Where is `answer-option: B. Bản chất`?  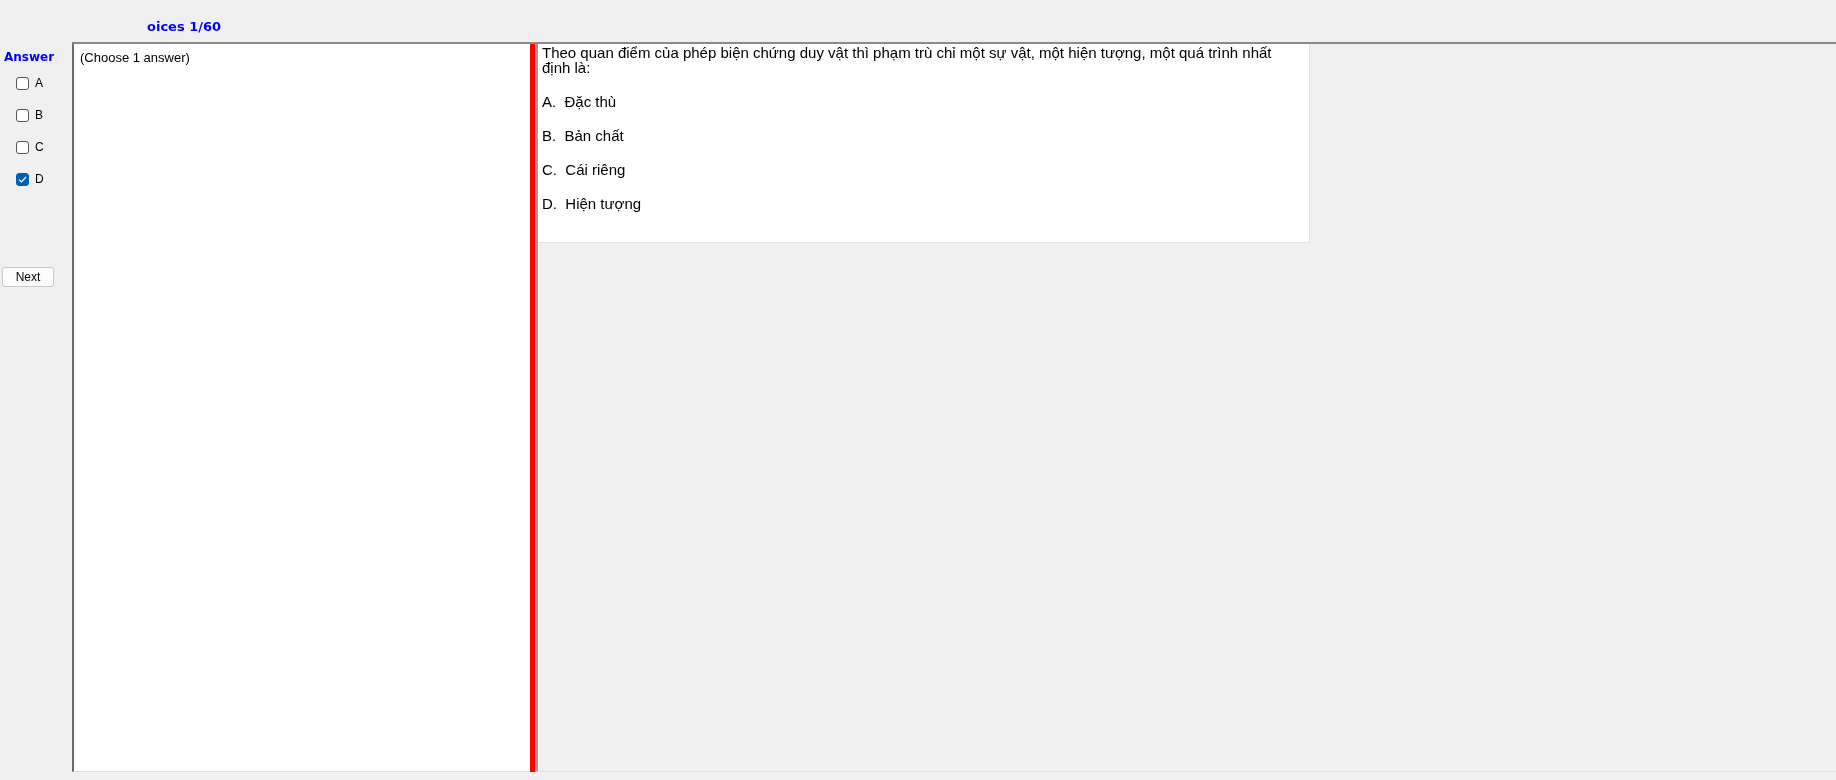 answer-option: B. Bản chất is located at coordinates (583, 136).